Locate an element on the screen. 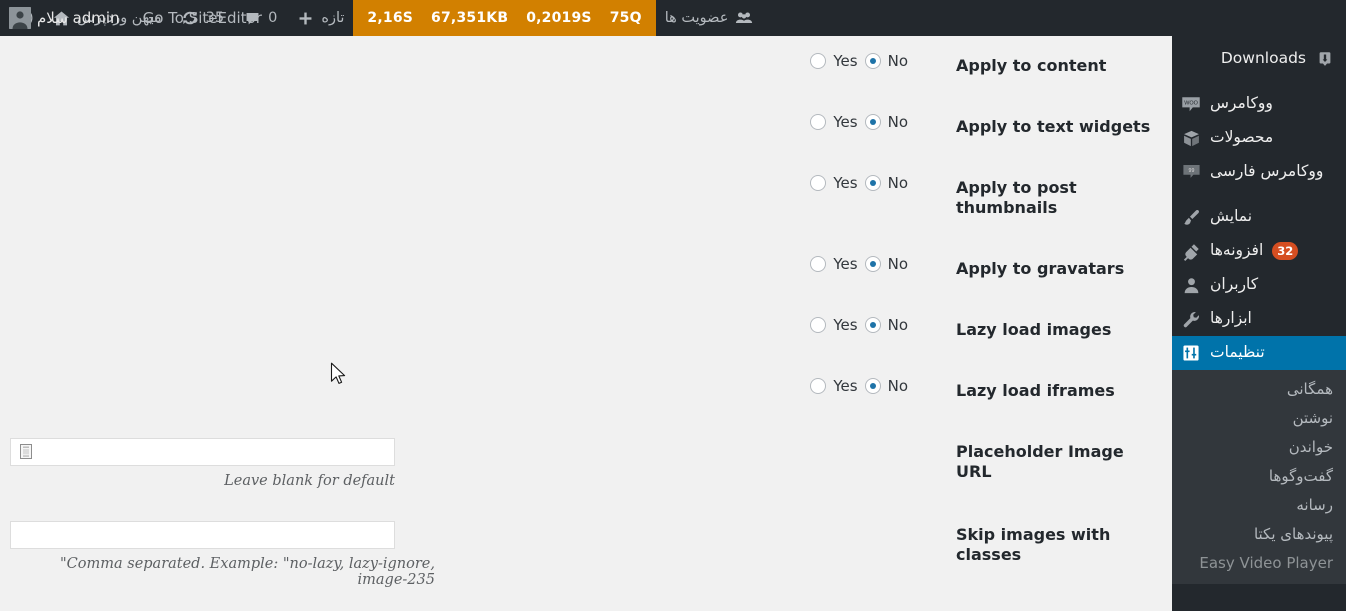  admin-bar-greeting: سلام admin is located at coordinates (78, 18).